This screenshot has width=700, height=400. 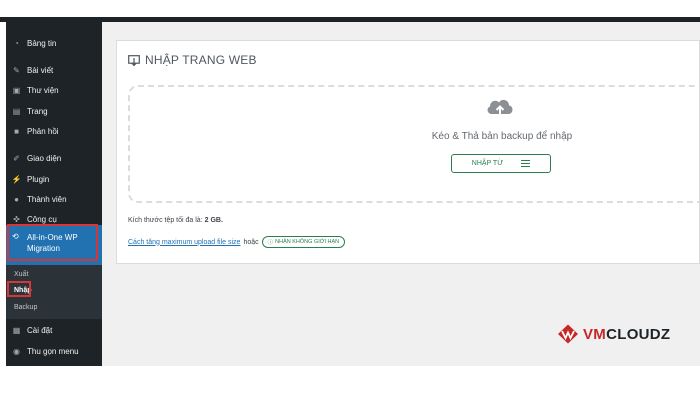 I want to click on sidebar-item-label: Thu gọn menu, so click(x=53, y=351).